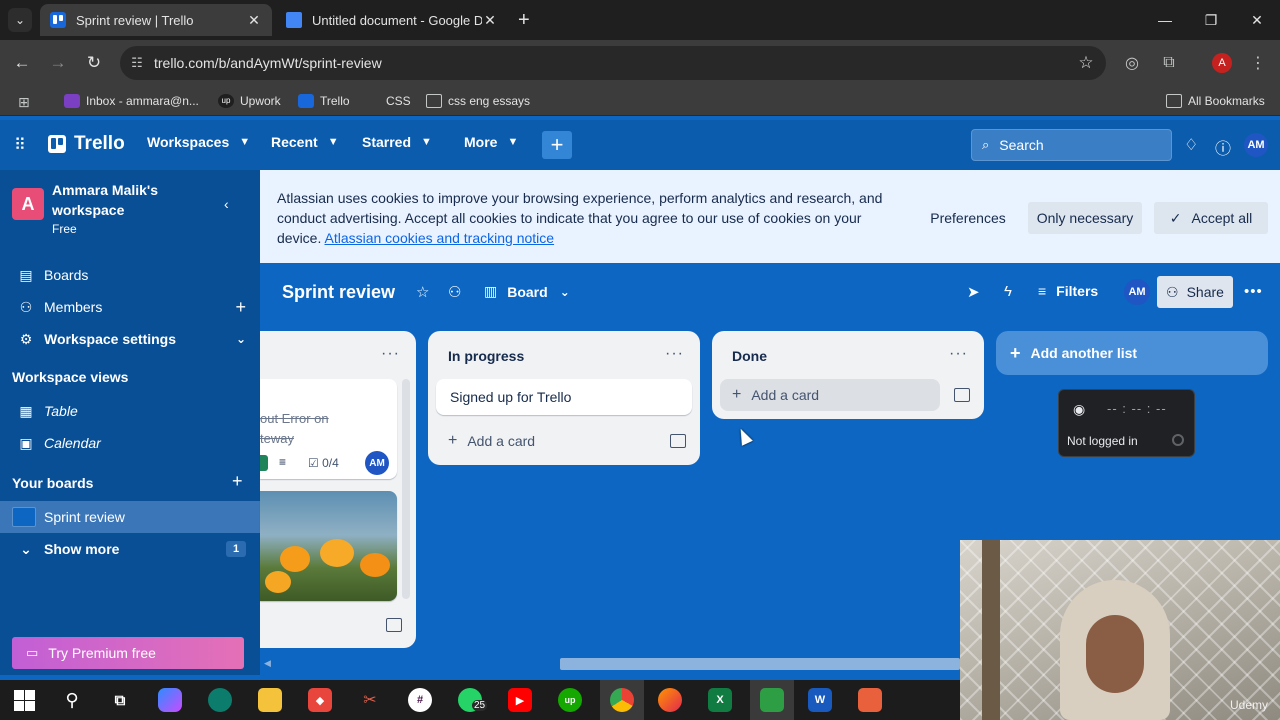 Image resolution: width=1280 pixels, height=720 pixels. Describe the element at coordinates (968, 218) in the screenshot. I see `preferences-button: Preferences` at that location.